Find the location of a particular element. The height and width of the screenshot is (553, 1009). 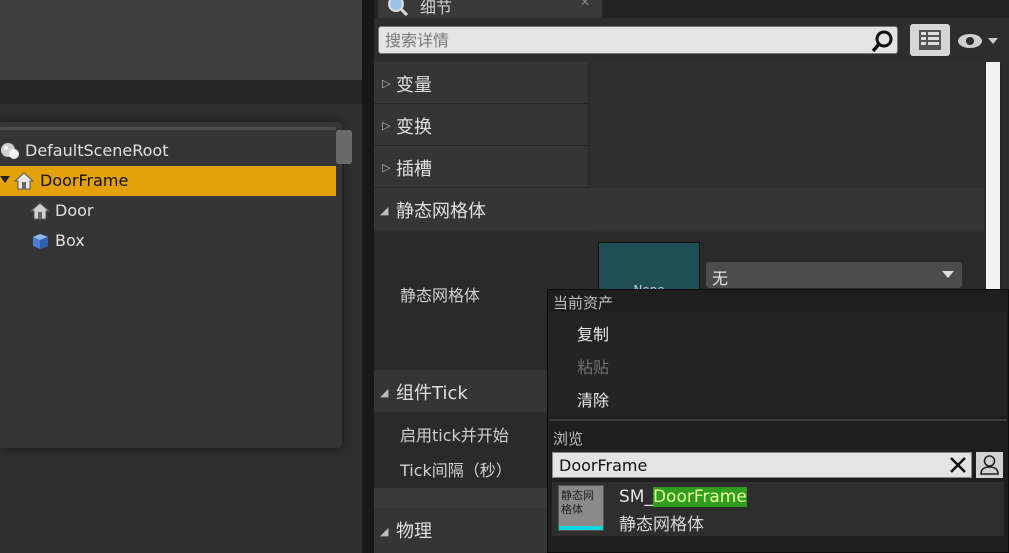

details-search-input is located at coordinates (625, 40).